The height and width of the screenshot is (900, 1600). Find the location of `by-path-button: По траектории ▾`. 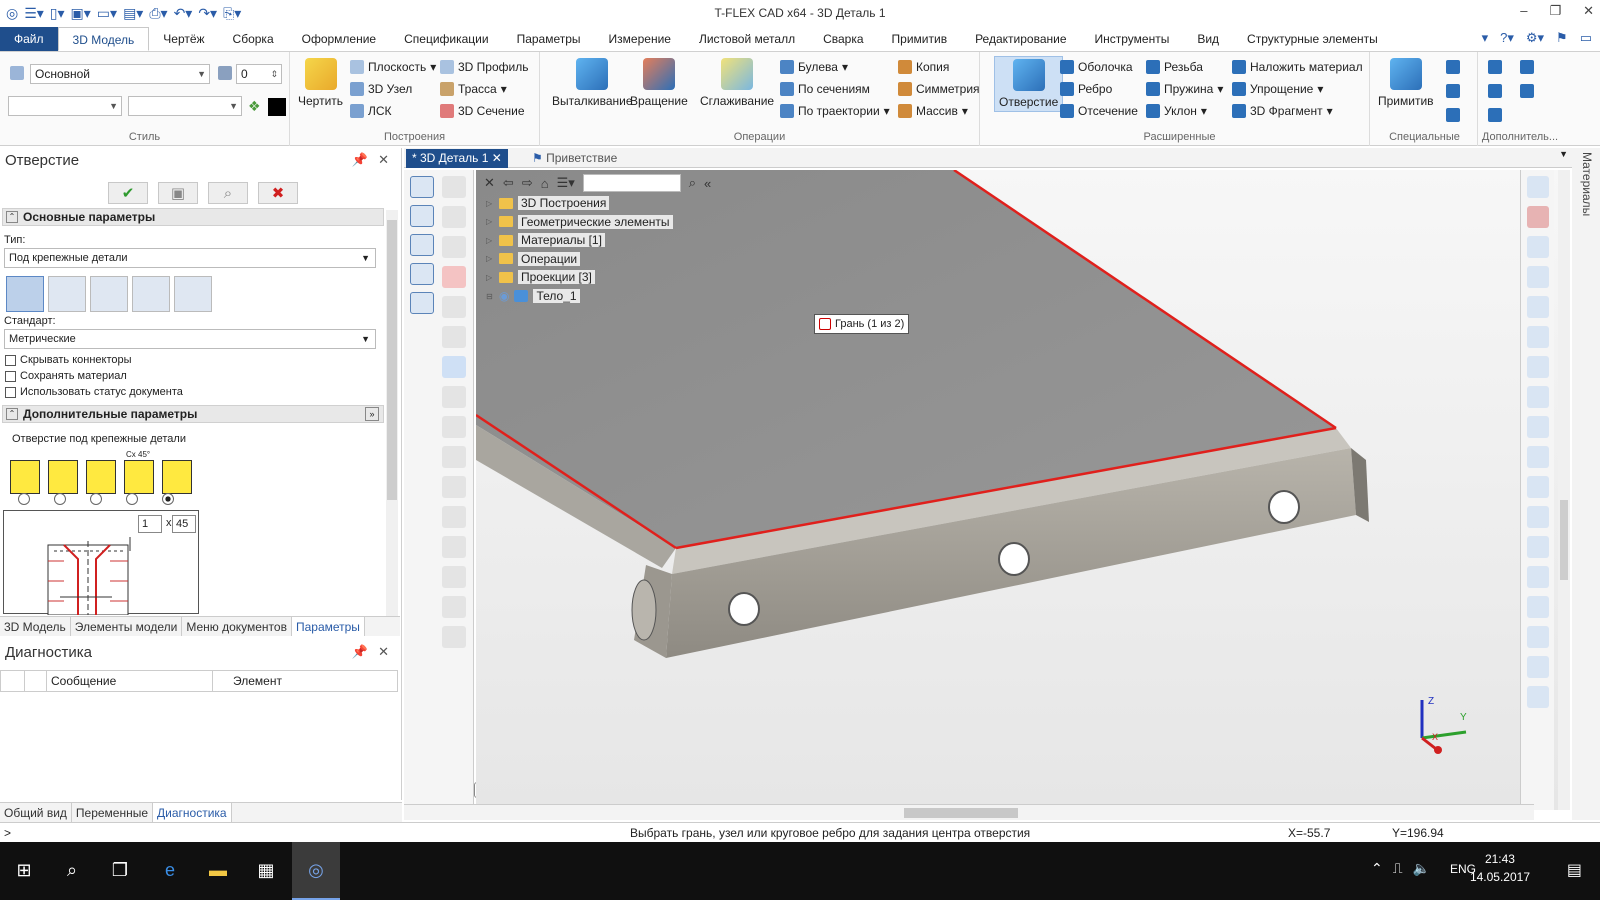

by-path-button: По траектории ▾ is located at coordinates (835, 111).